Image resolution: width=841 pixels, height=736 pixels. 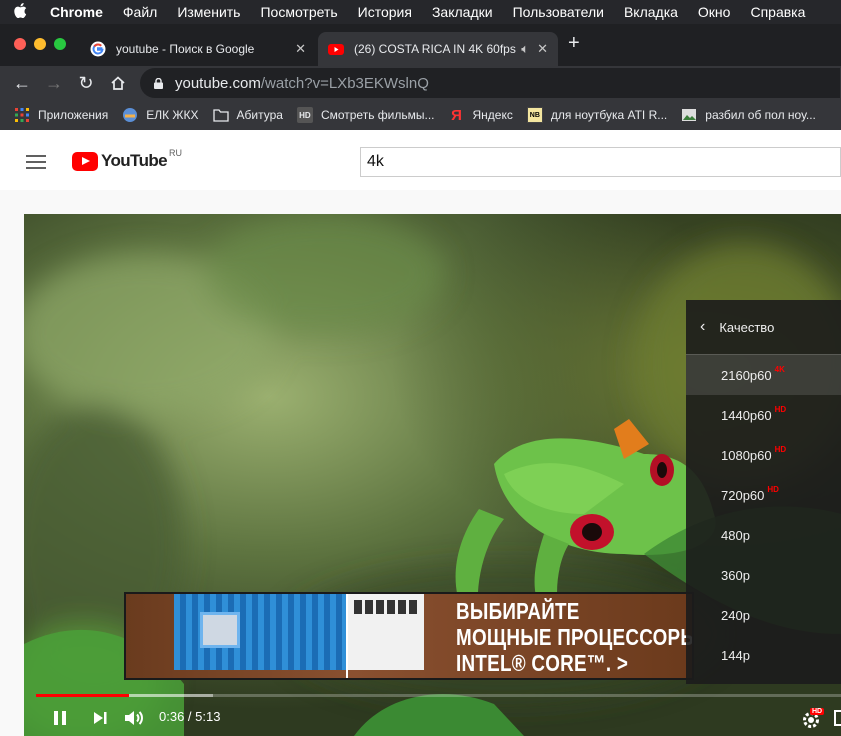 I want to click on quality-option-720p60: 720p60 HD, so click(x=763, y=495).